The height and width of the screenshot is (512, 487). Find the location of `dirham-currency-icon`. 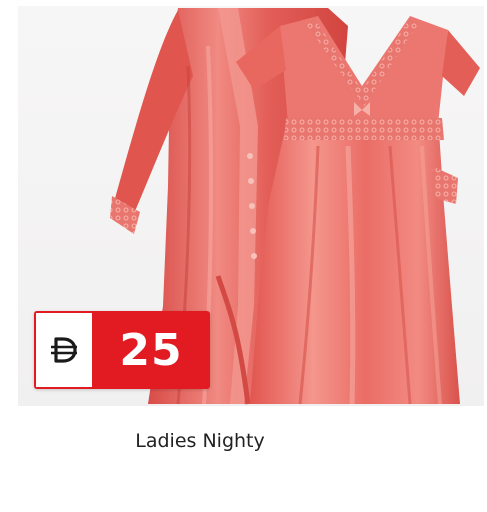

dirham-currency-icon is located at coordinates (64, 350).